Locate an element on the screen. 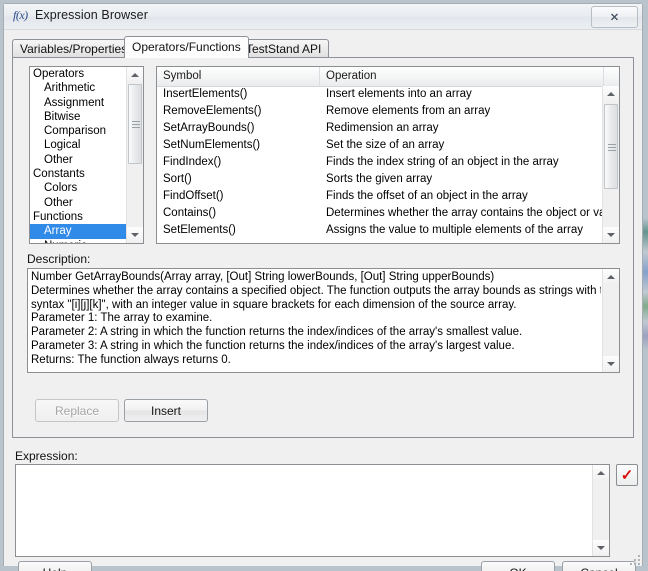 The height and width of the screenshot is (571, 648). tree-item: Numeric is located at coordinates (79, 241).